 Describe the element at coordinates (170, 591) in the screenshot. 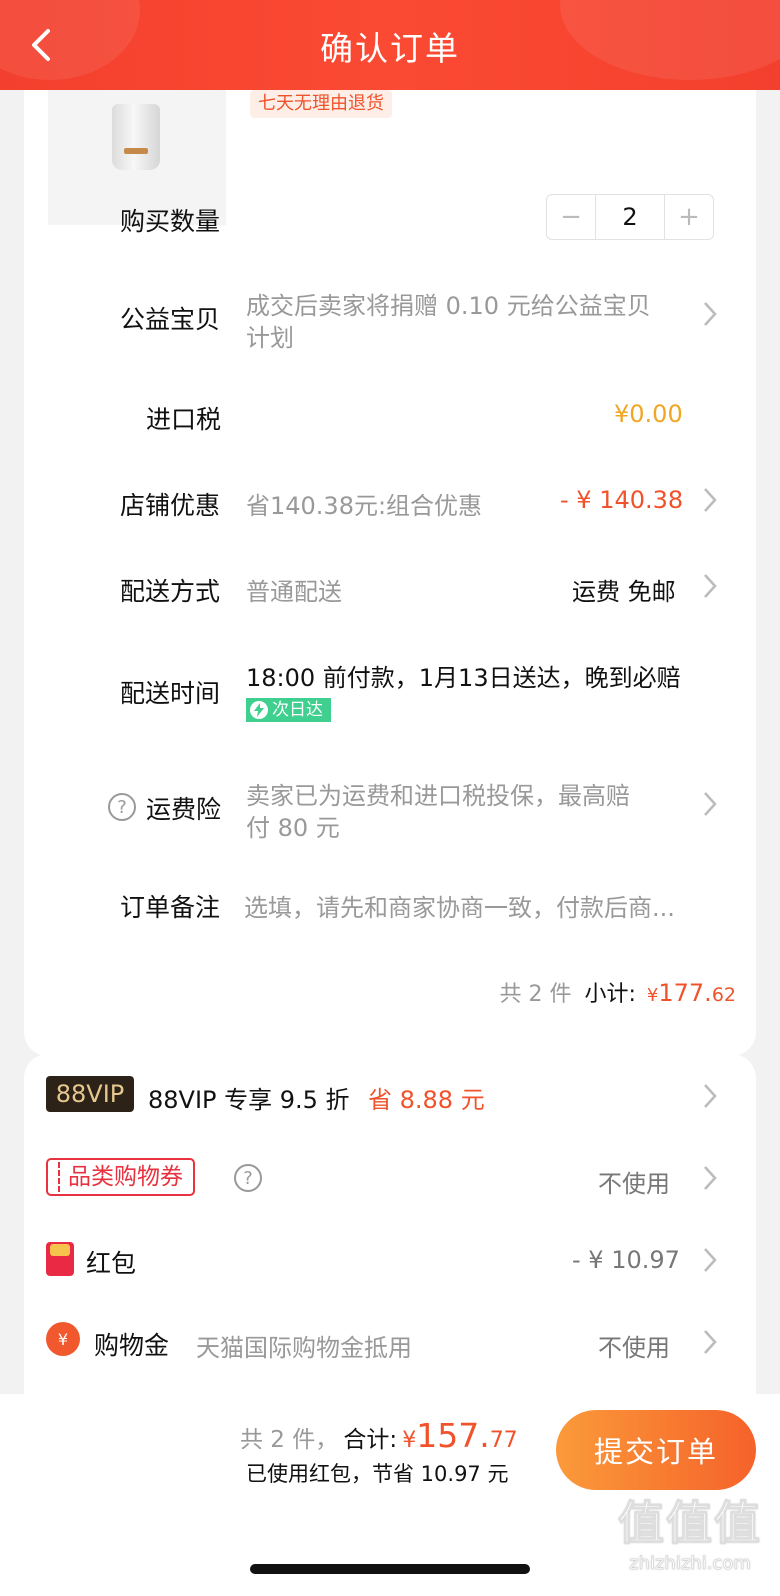

I see `delivery-method-label: 配送方式` at that location.